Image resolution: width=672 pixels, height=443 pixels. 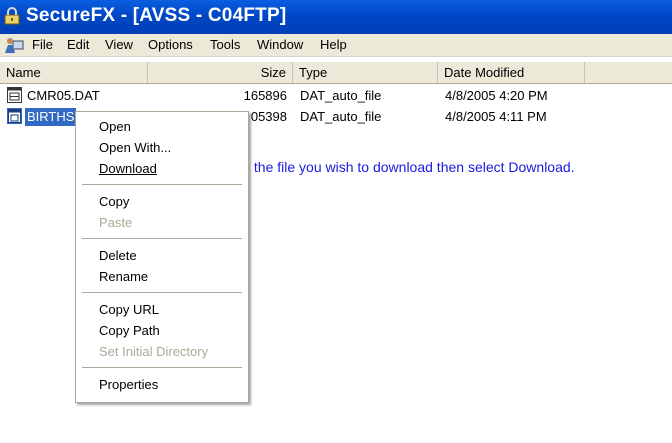 What do you see at coordinates (118, 255) in the screenshot?
I see `menu-item-delete: Delete` at bounding box center [118, 255].